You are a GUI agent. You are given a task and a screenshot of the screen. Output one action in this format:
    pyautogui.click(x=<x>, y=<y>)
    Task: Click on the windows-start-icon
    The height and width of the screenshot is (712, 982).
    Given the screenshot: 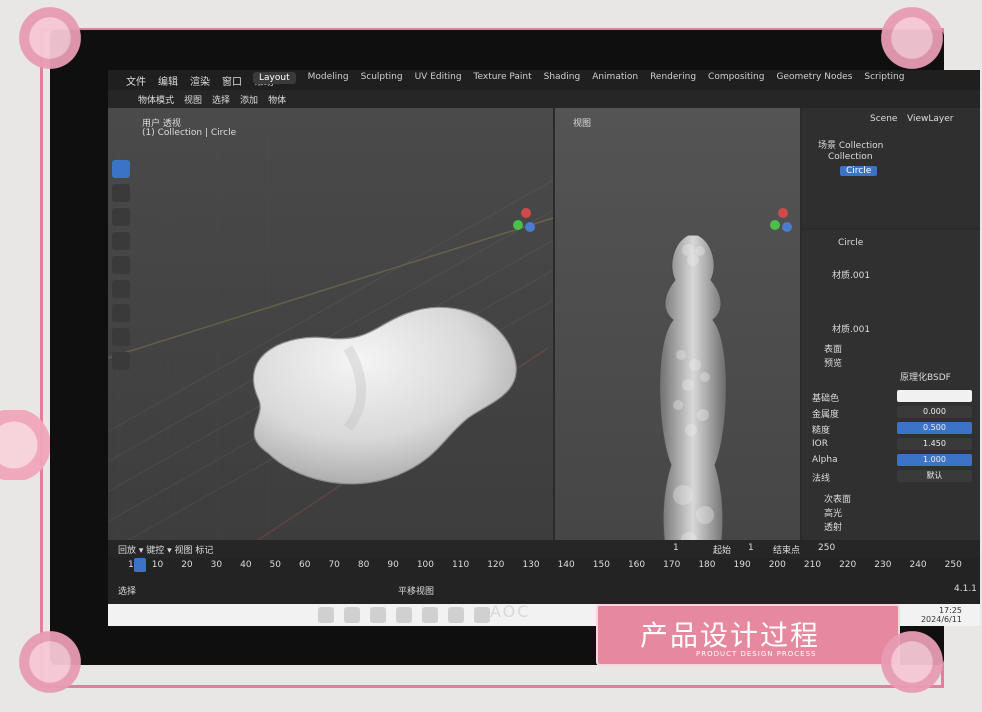 What is the action you would take?
    pyautogui.click(x=326, y=615)
    